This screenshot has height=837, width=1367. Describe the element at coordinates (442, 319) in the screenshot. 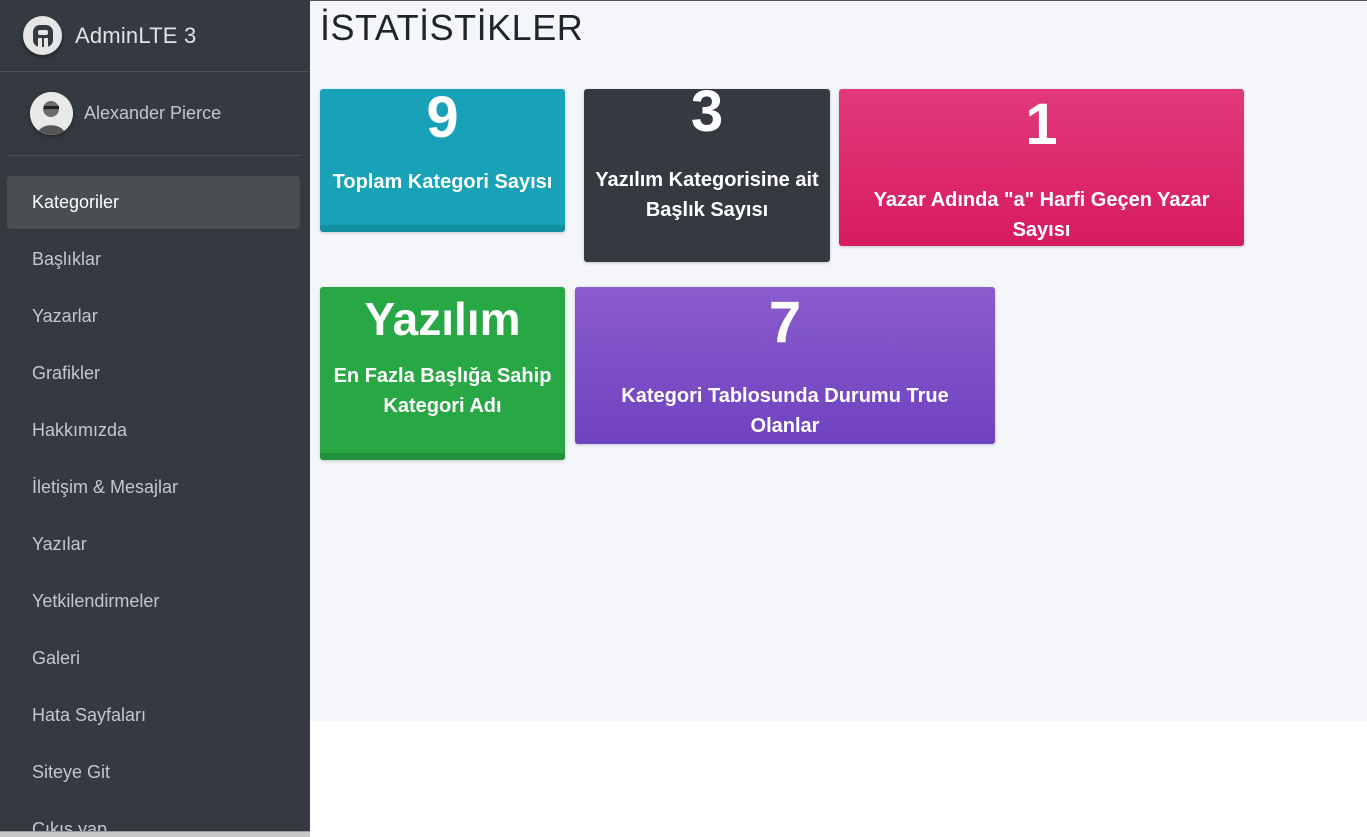

I see `stat-value: Yazılım` at that location.